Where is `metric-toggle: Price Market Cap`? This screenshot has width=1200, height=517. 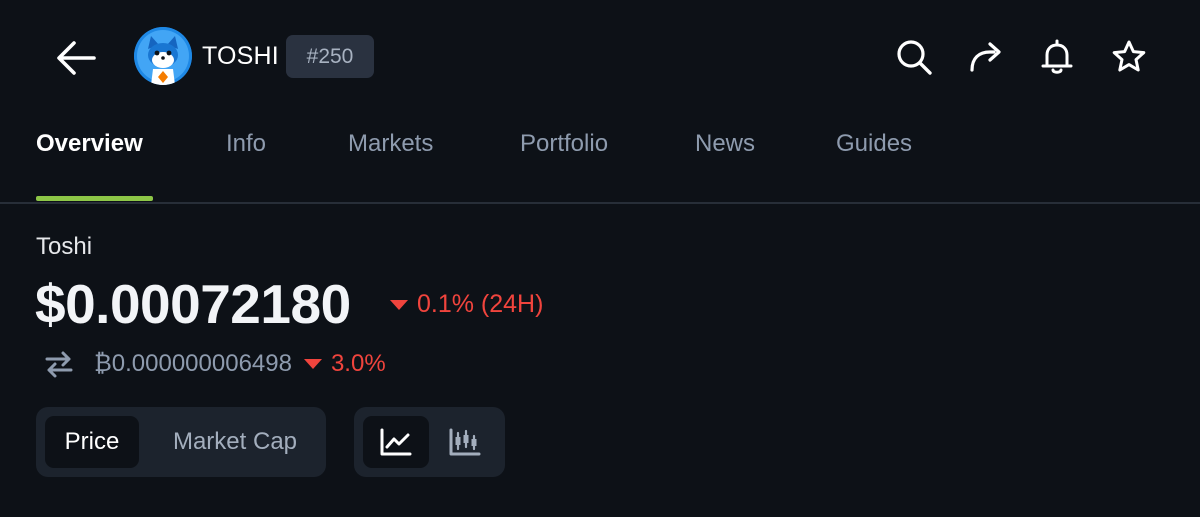 metric-toggle: Price Market Cap is located at coordinates (181, 442).